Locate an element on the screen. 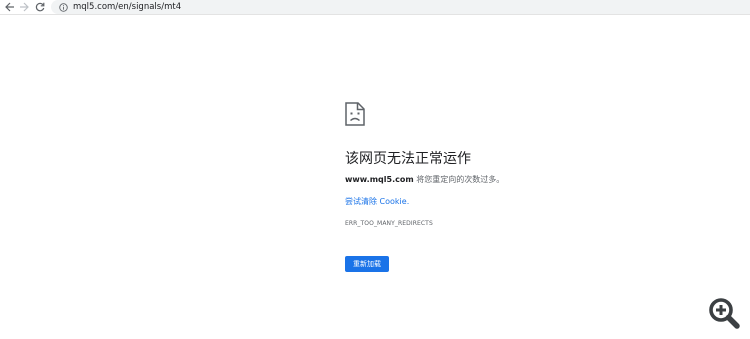 The image size is (750, 339). clear-cookies-link: Cookie. is located at coordinates (393, 201).